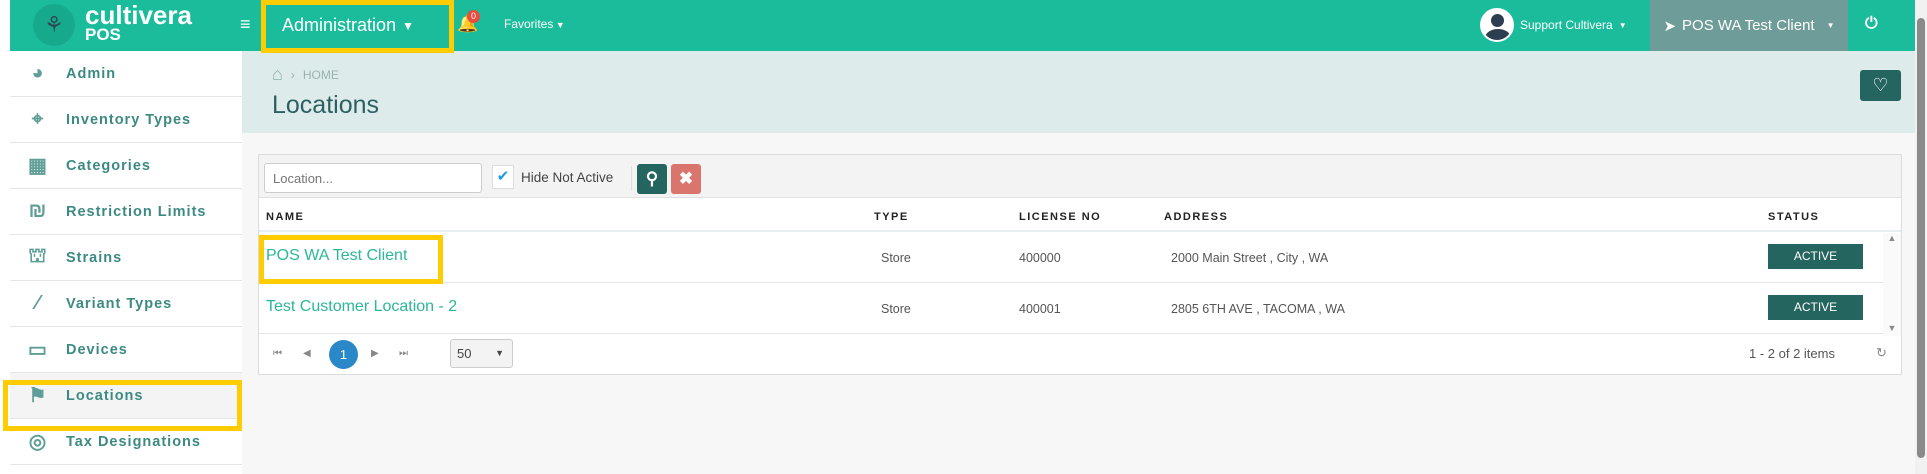 The height and width of the screenshot is (474, 1927). I want to click on column-header-type: TYPE, so click(891, 217).